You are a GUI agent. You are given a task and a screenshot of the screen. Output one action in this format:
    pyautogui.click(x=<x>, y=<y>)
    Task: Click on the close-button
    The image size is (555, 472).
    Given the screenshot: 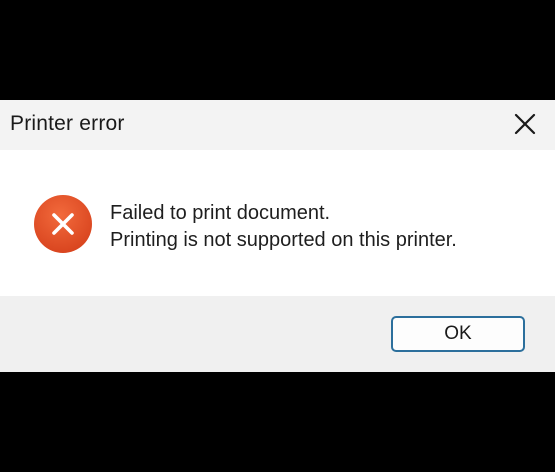 What is the action you would take?
    pyautogui.click(x=525, y=124)
    